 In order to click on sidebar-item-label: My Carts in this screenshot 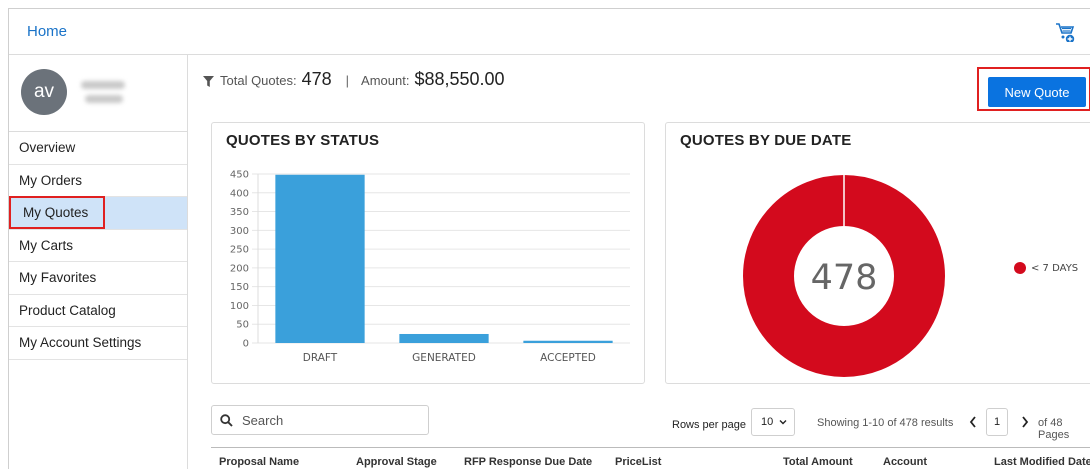, I will do `click(46, 245)`.